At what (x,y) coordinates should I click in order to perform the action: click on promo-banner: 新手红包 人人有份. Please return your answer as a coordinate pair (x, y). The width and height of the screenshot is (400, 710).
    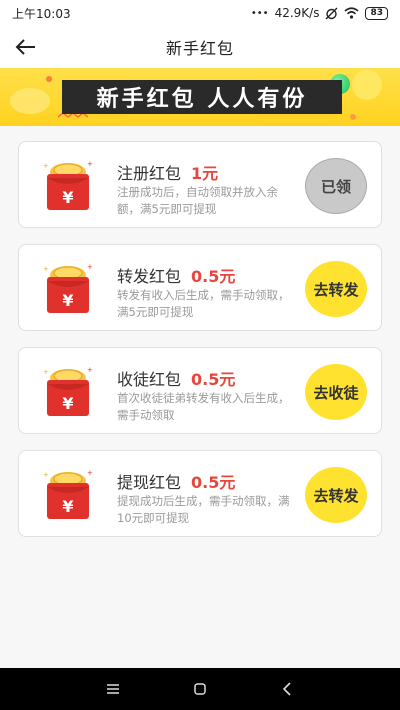
    Looking at the image, I should click on (200, 97).